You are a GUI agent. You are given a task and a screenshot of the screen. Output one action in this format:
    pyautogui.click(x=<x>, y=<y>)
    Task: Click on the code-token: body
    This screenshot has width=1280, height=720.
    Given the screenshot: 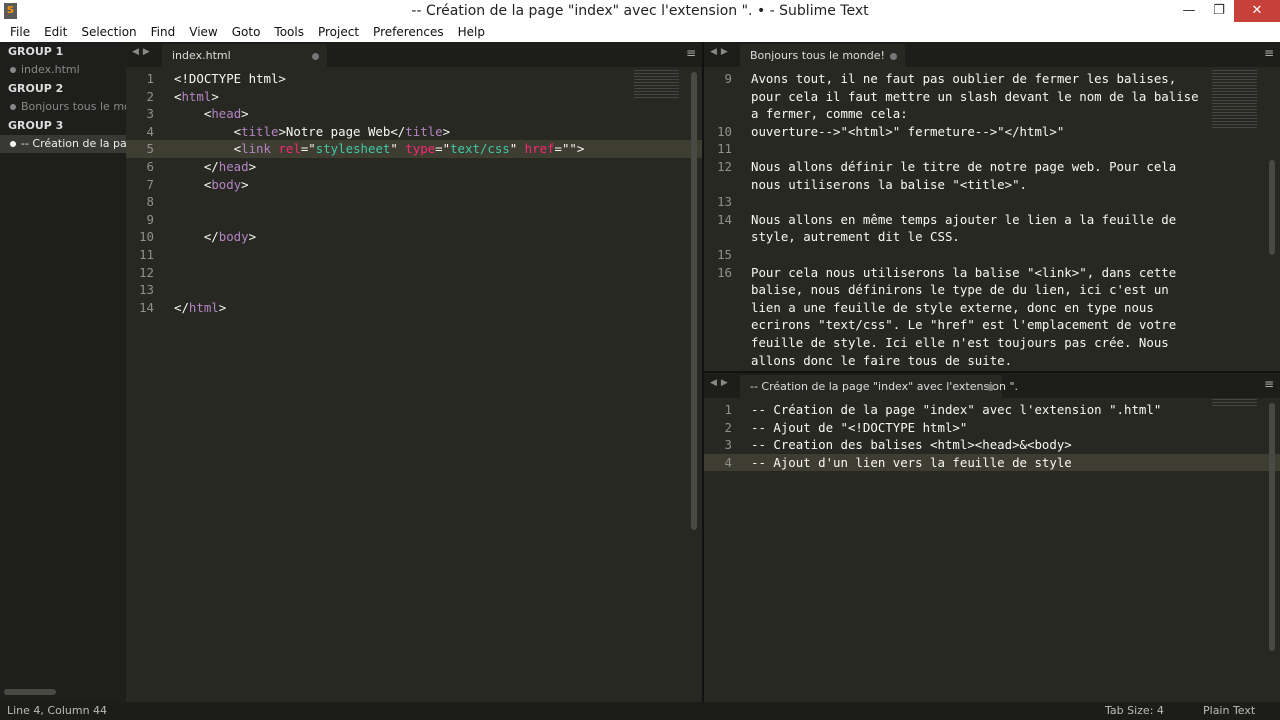 What is the action you would take?
    pyautogui.click(x=226, y=184)
    